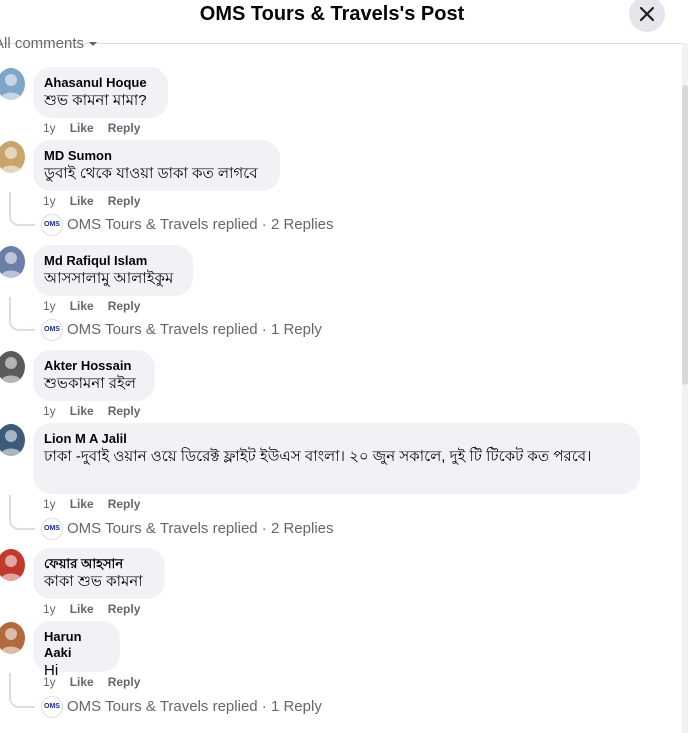 Image resolution: width=688 pixels, height=733 pixels. I want to click on post-title: OMS Tours & Travels's Post, so click(332, 14).